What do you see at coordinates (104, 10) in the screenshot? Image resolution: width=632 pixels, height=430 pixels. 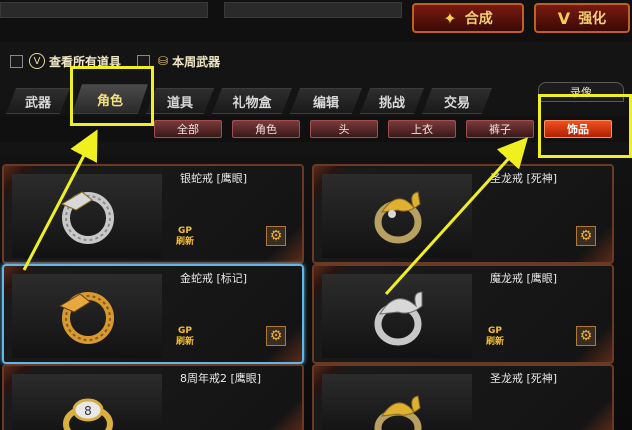 I see `top-field-left` at bounding box center [104, 10].